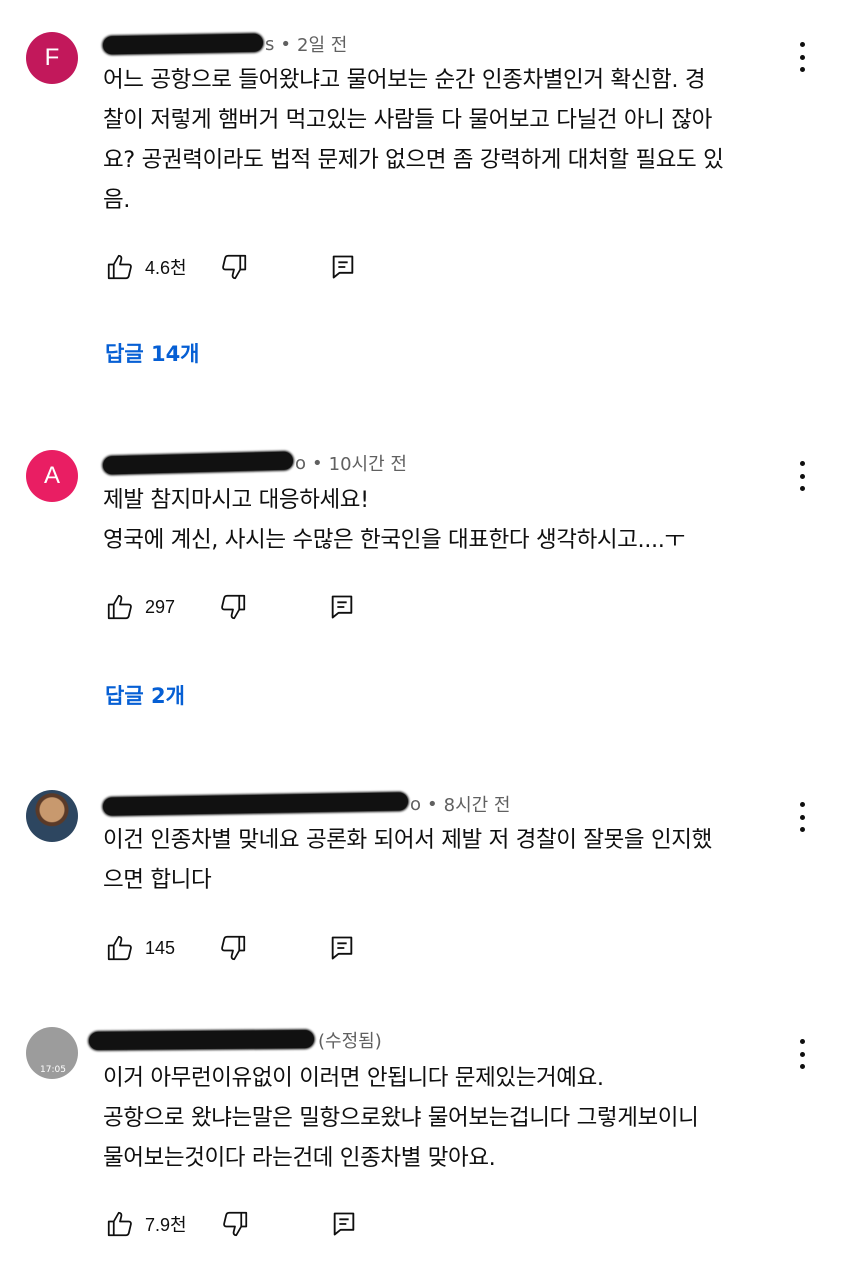  Describe the element at coordinates (140, 607) in the screenshot. I see `like-button: 297` at that location.